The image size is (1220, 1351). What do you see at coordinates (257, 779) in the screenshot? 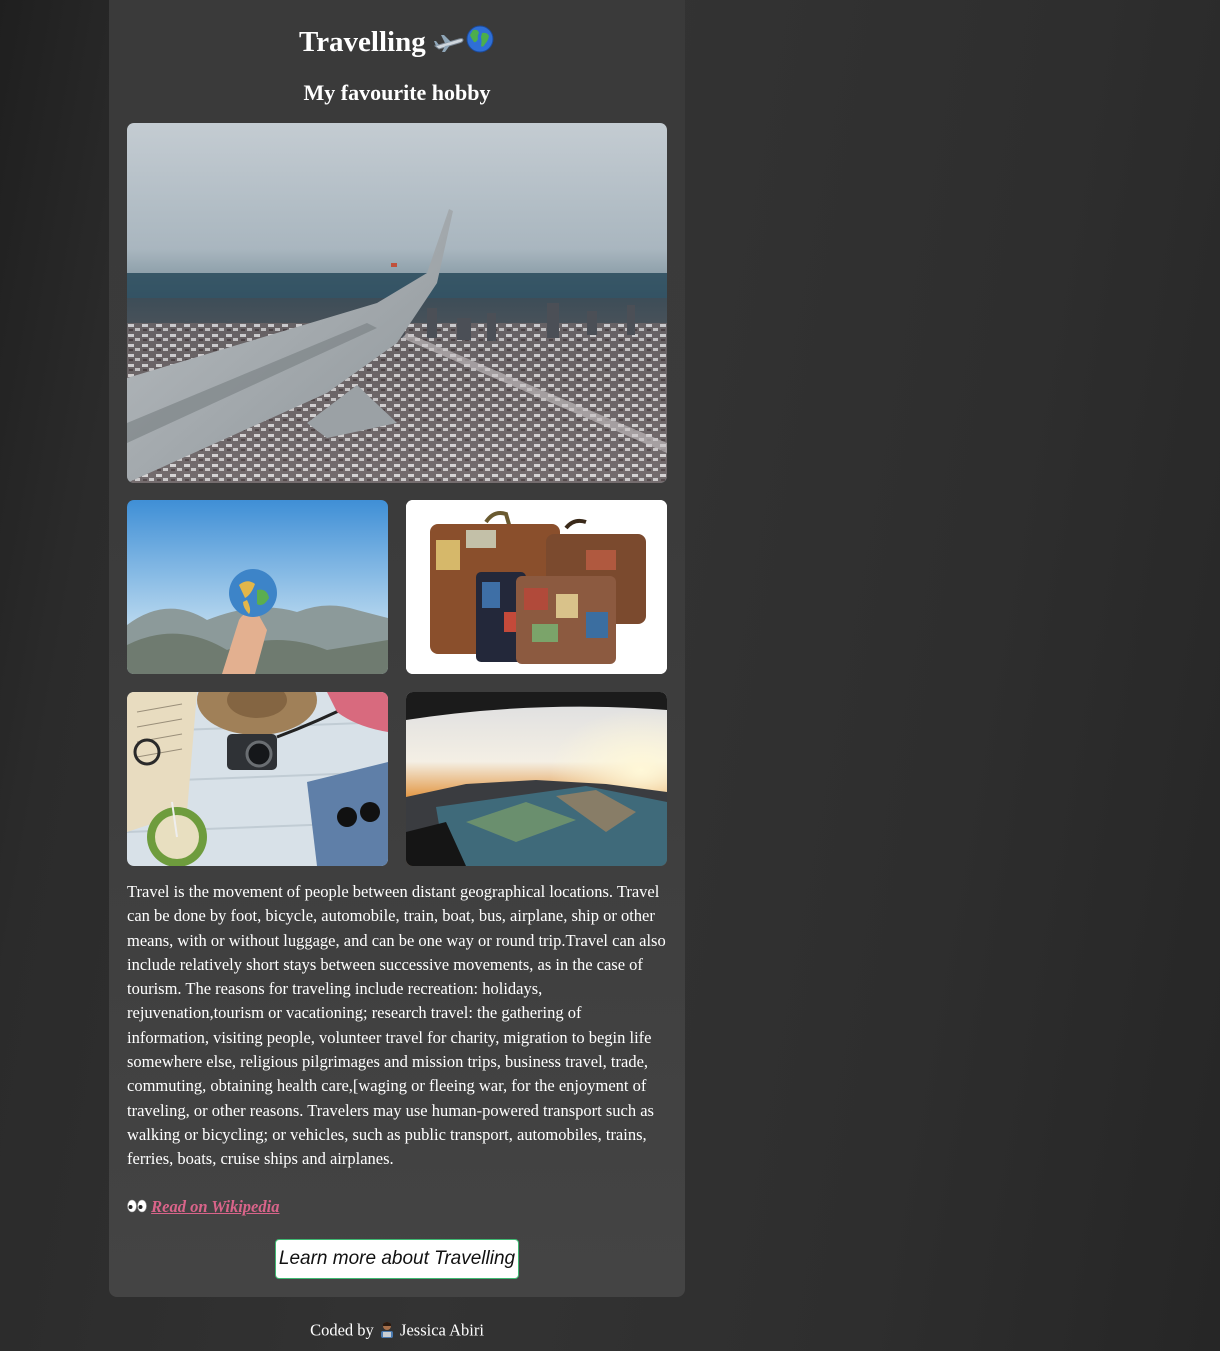
I see `gallery-image-flatlay` at bounding box center [257, 779].